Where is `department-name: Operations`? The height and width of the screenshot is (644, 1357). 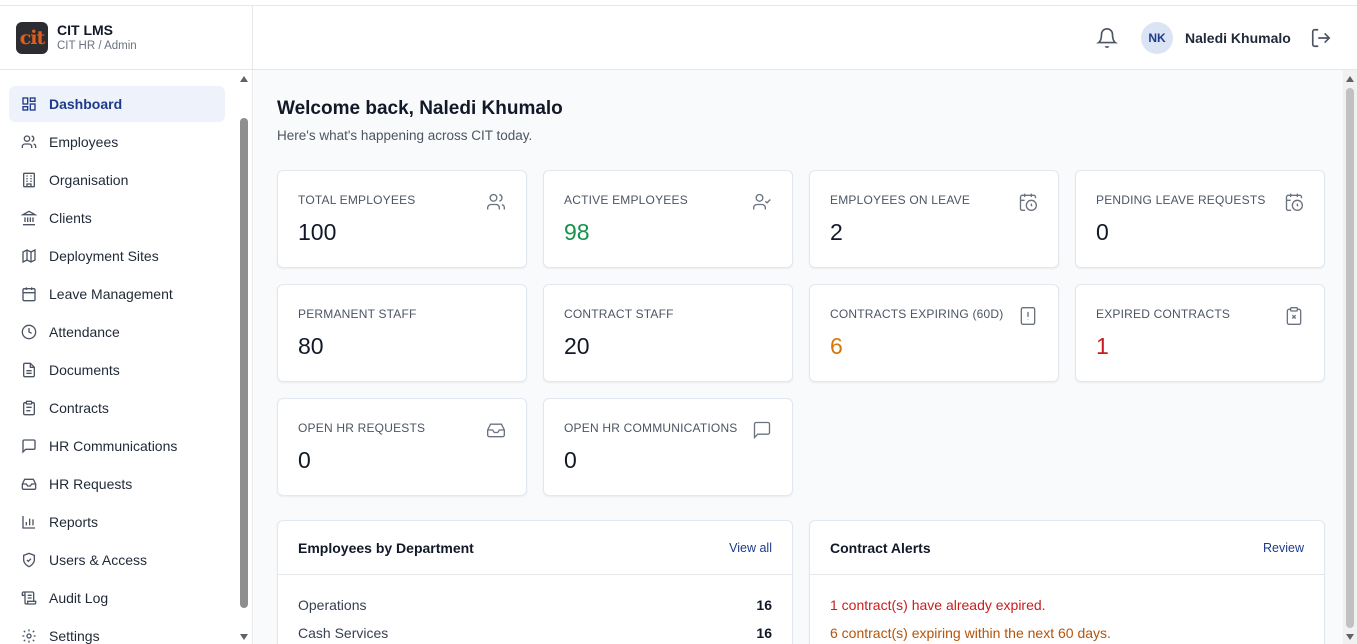 department-name: Operations is located at coordinates (332, 605).